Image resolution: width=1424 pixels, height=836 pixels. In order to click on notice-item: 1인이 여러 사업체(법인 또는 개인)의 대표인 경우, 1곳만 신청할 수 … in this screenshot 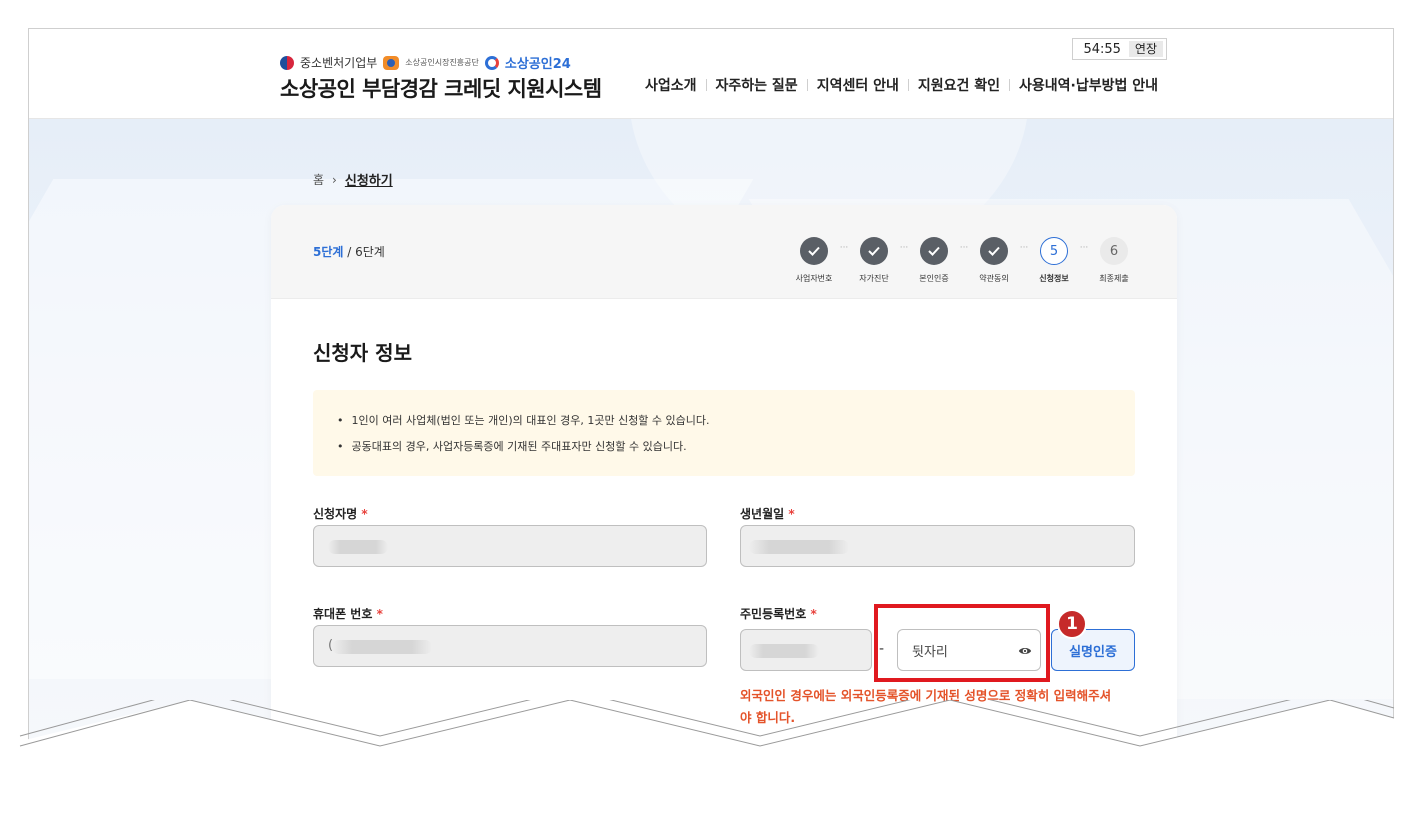, I will do `click(736, 421)`.